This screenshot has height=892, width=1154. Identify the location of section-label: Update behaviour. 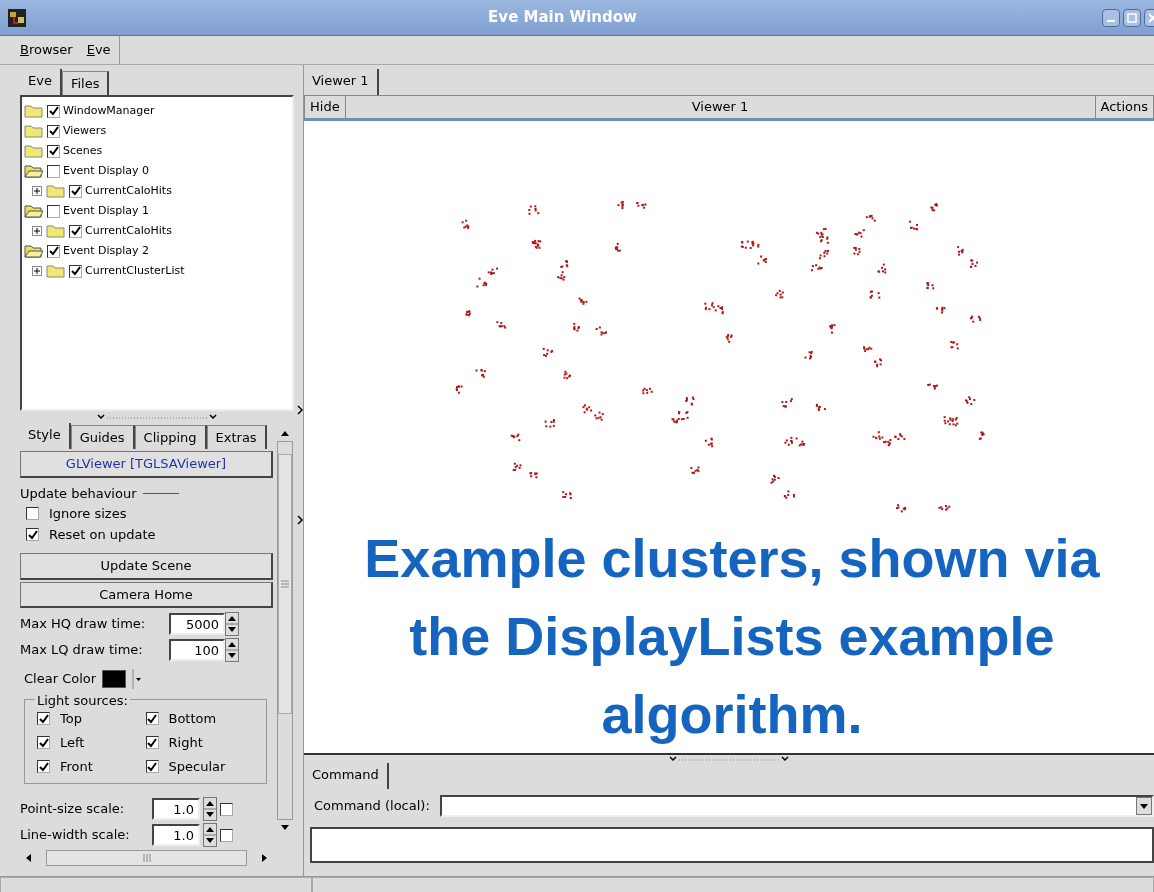
(78, 493).